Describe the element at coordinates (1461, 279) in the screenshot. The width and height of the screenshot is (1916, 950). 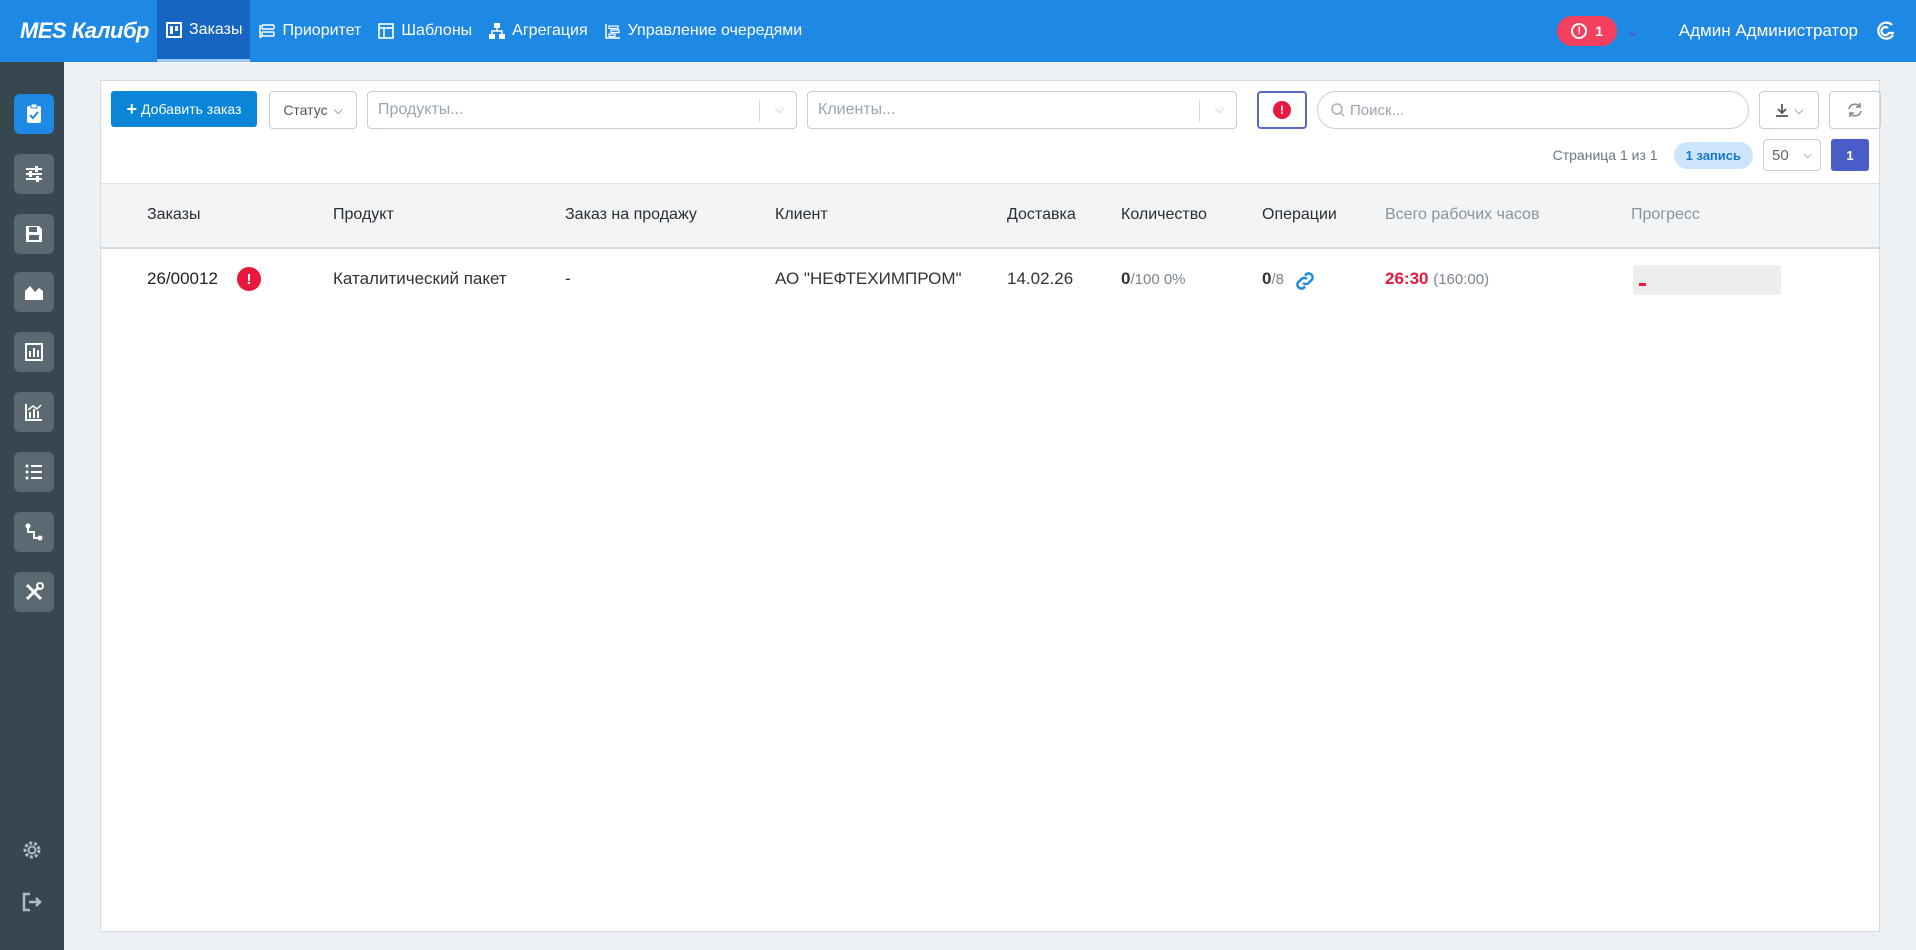
I see `hours-planned: (160:00)` at that location.